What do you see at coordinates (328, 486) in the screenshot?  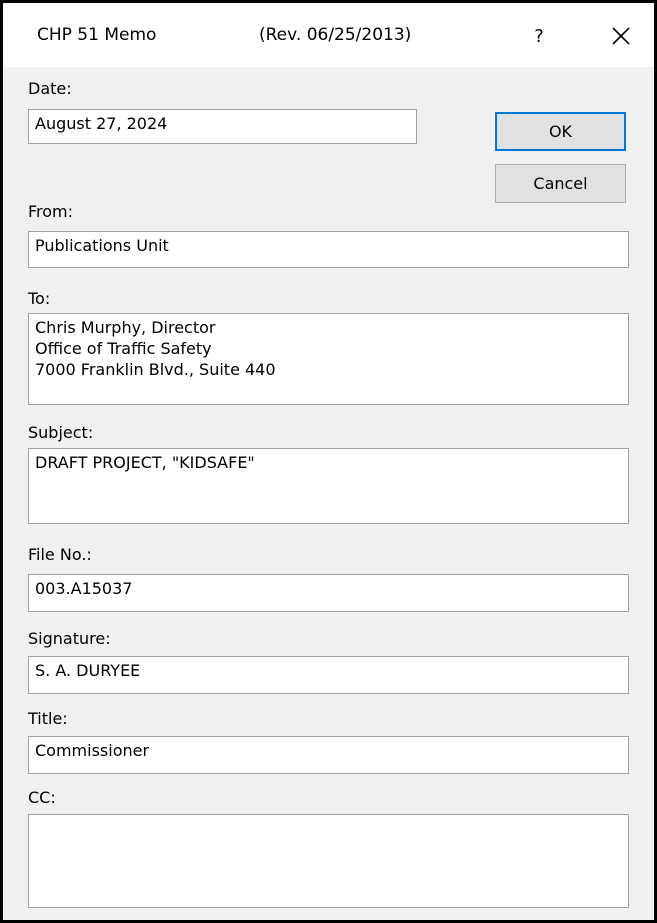 I see `subject-field: DRAFT PROJECT, "KIDSAFE"` at bounding box center [328, 486].